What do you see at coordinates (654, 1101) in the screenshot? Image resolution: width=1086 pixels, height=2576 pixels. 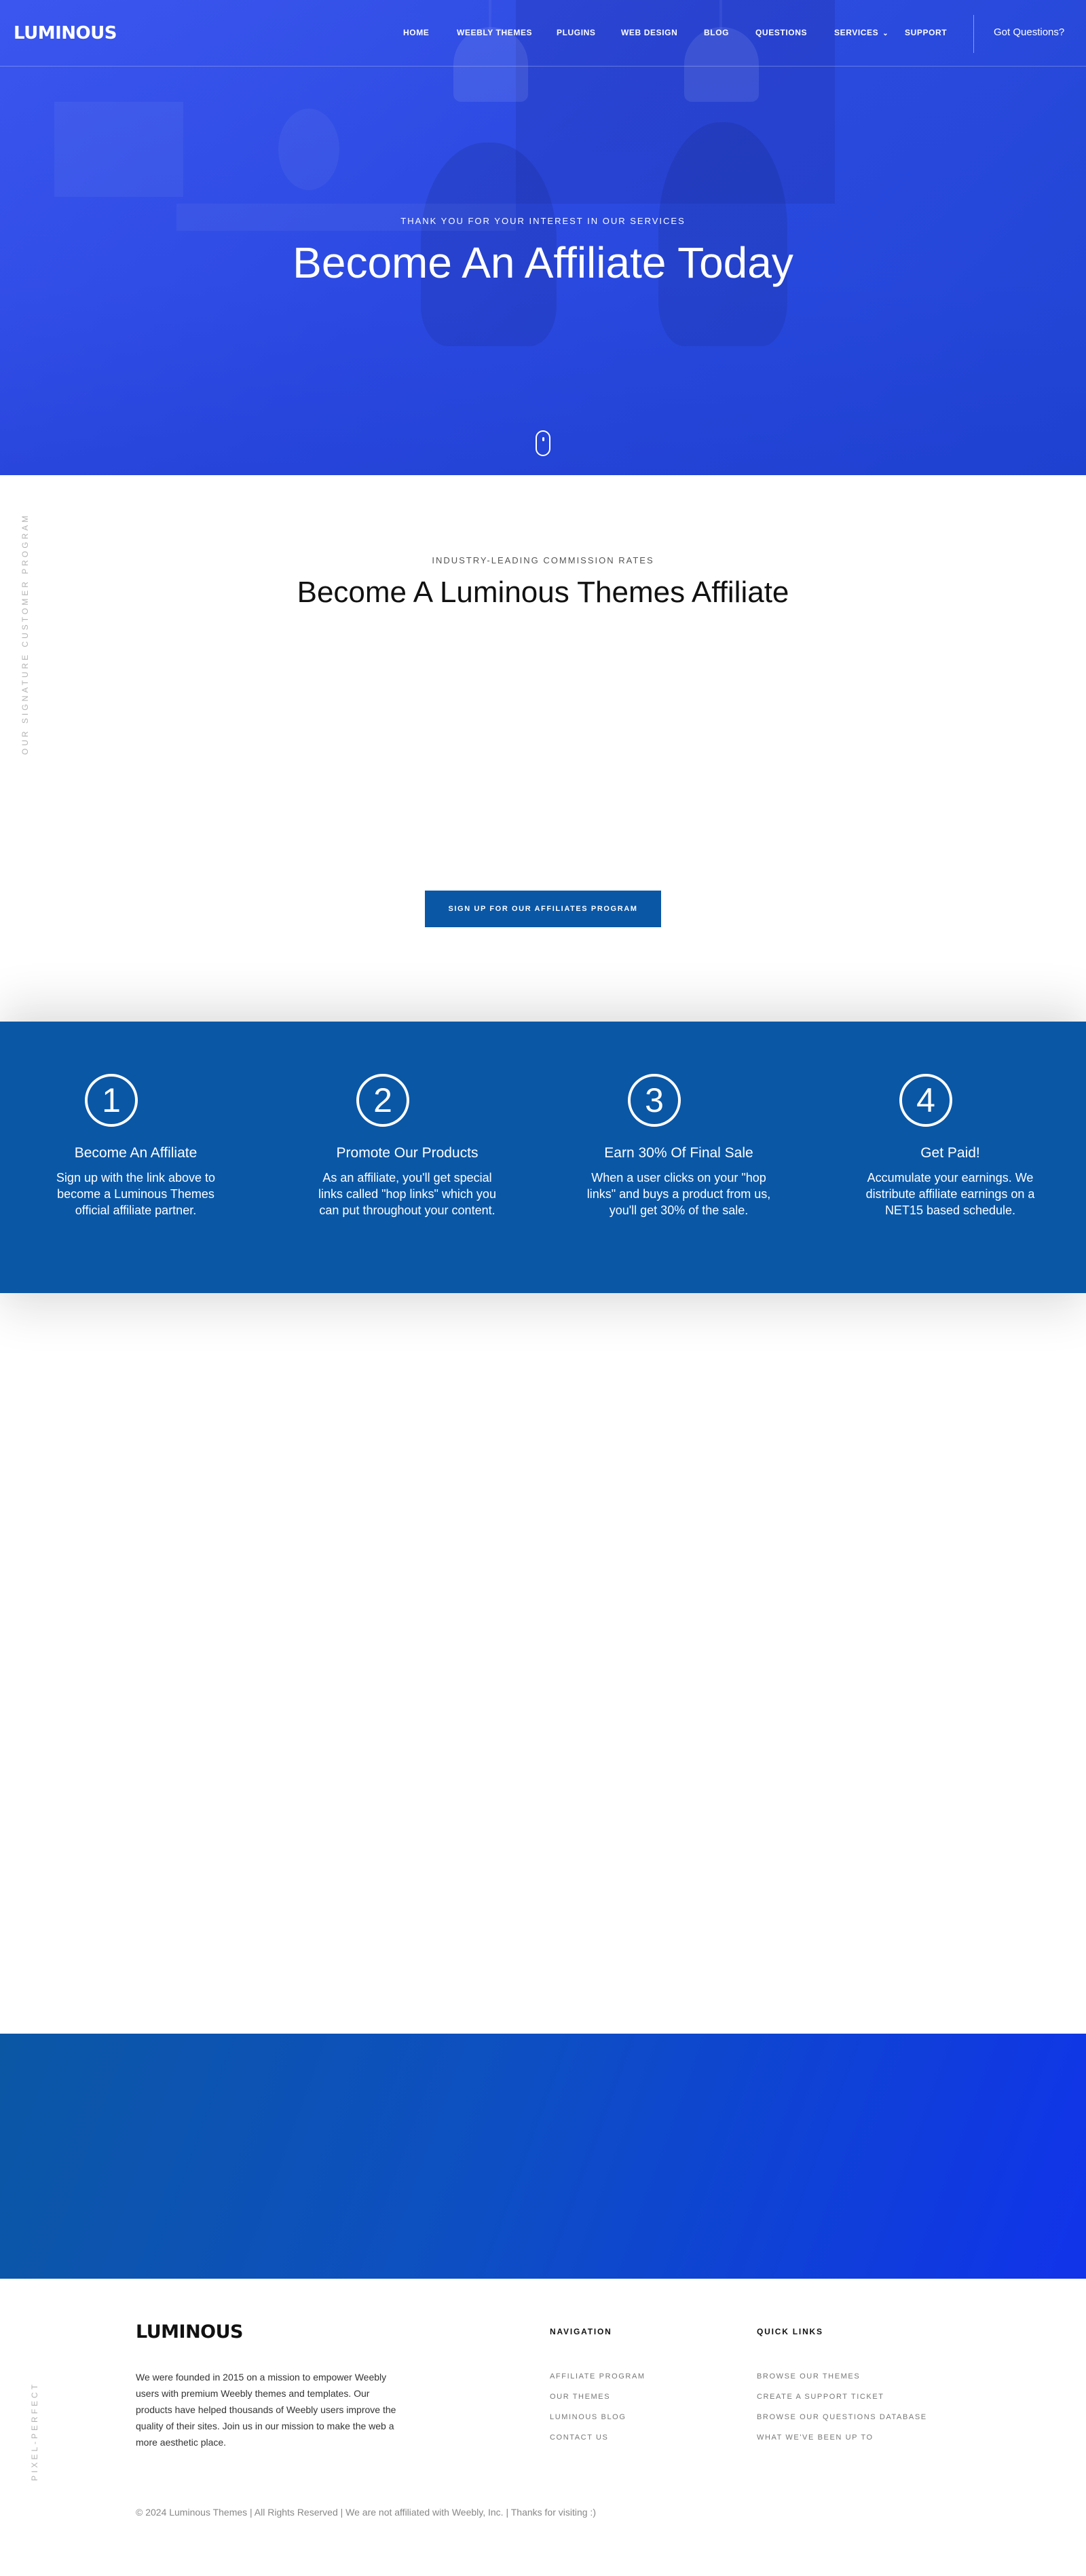 I see `step-number-circle: 3` at bounding box center [654, 1101].